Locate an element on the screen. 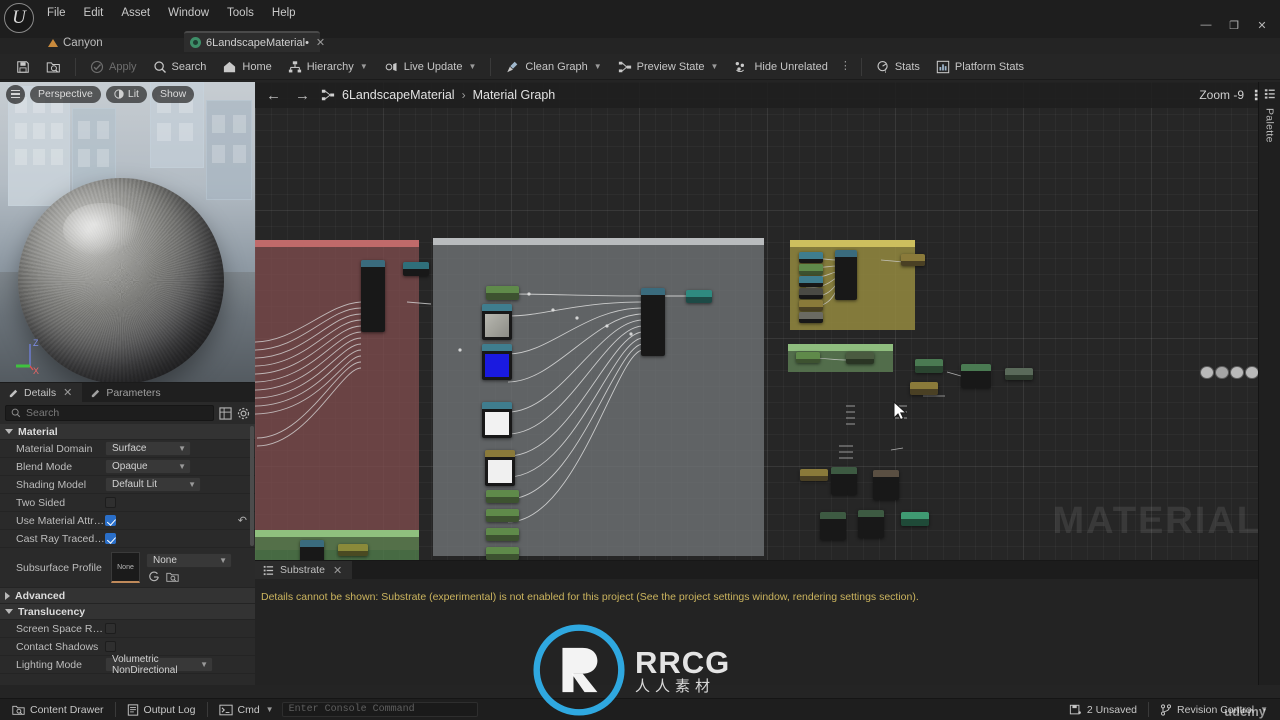  palette-side-tab: Palette is located at coordinates (1269, 383).